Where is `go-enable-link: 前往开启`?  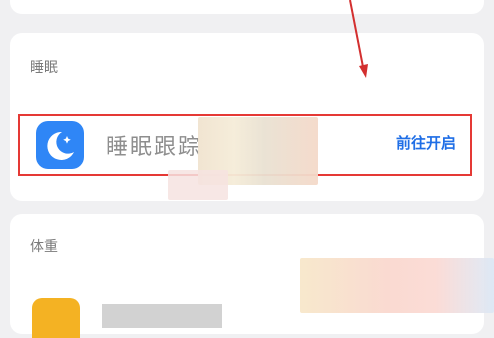
go-enable-link: 前往开启 is located at coordinates (426, 142).